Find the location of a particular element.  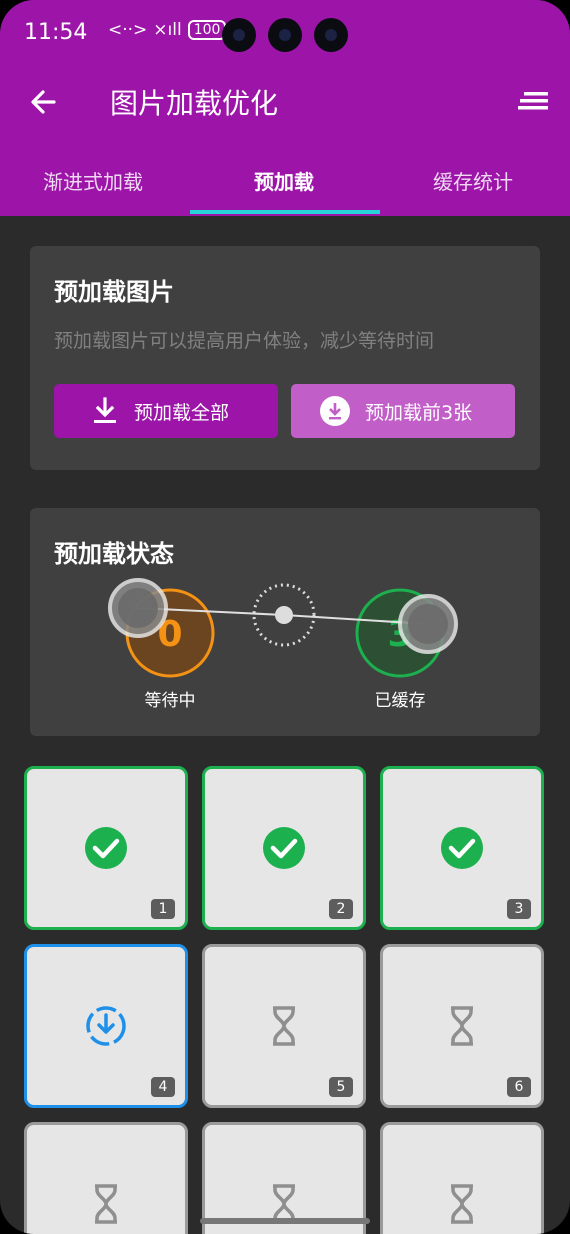

preload-card-title: 预加载图片 is located at coordinates (114, 292).